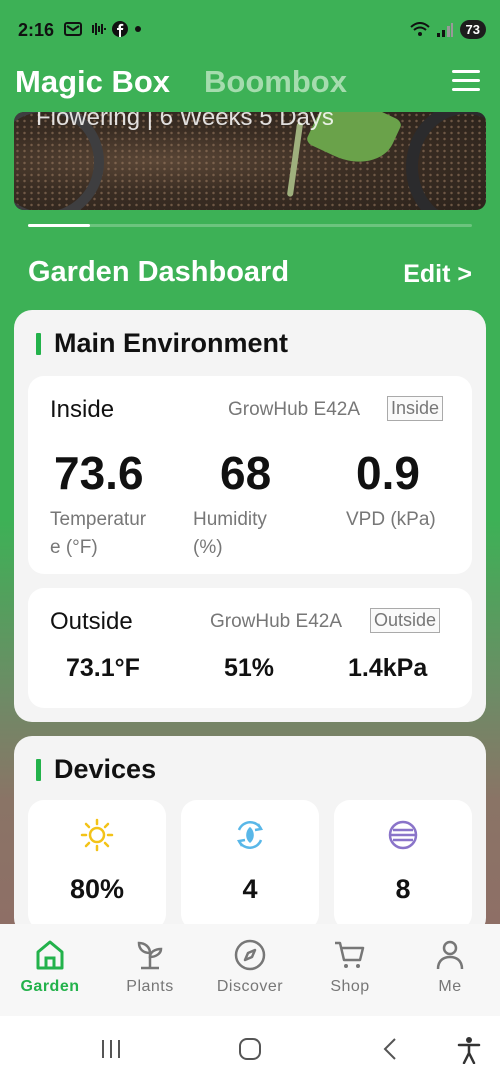  I want to click on nav-plants: Plants, so click(150, 967).